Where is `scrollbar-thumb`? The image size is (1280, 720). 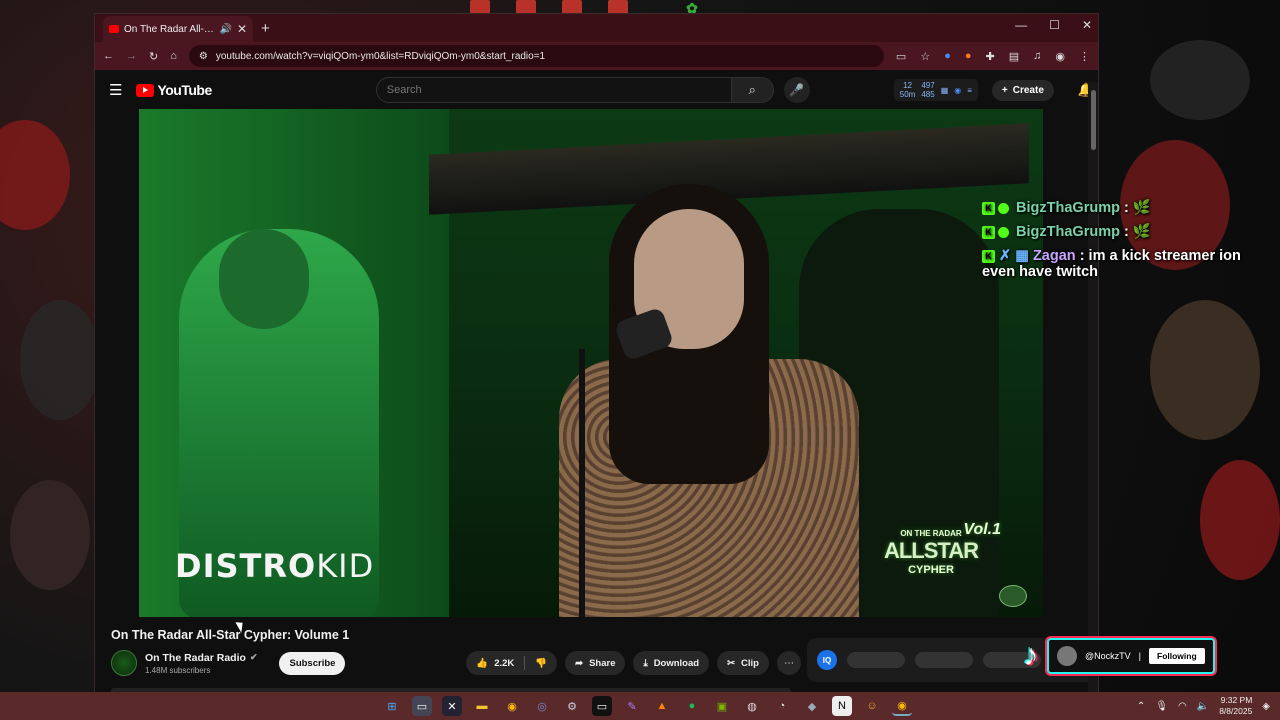
scrollbar-thumb is located at coordinates (1093, 120).